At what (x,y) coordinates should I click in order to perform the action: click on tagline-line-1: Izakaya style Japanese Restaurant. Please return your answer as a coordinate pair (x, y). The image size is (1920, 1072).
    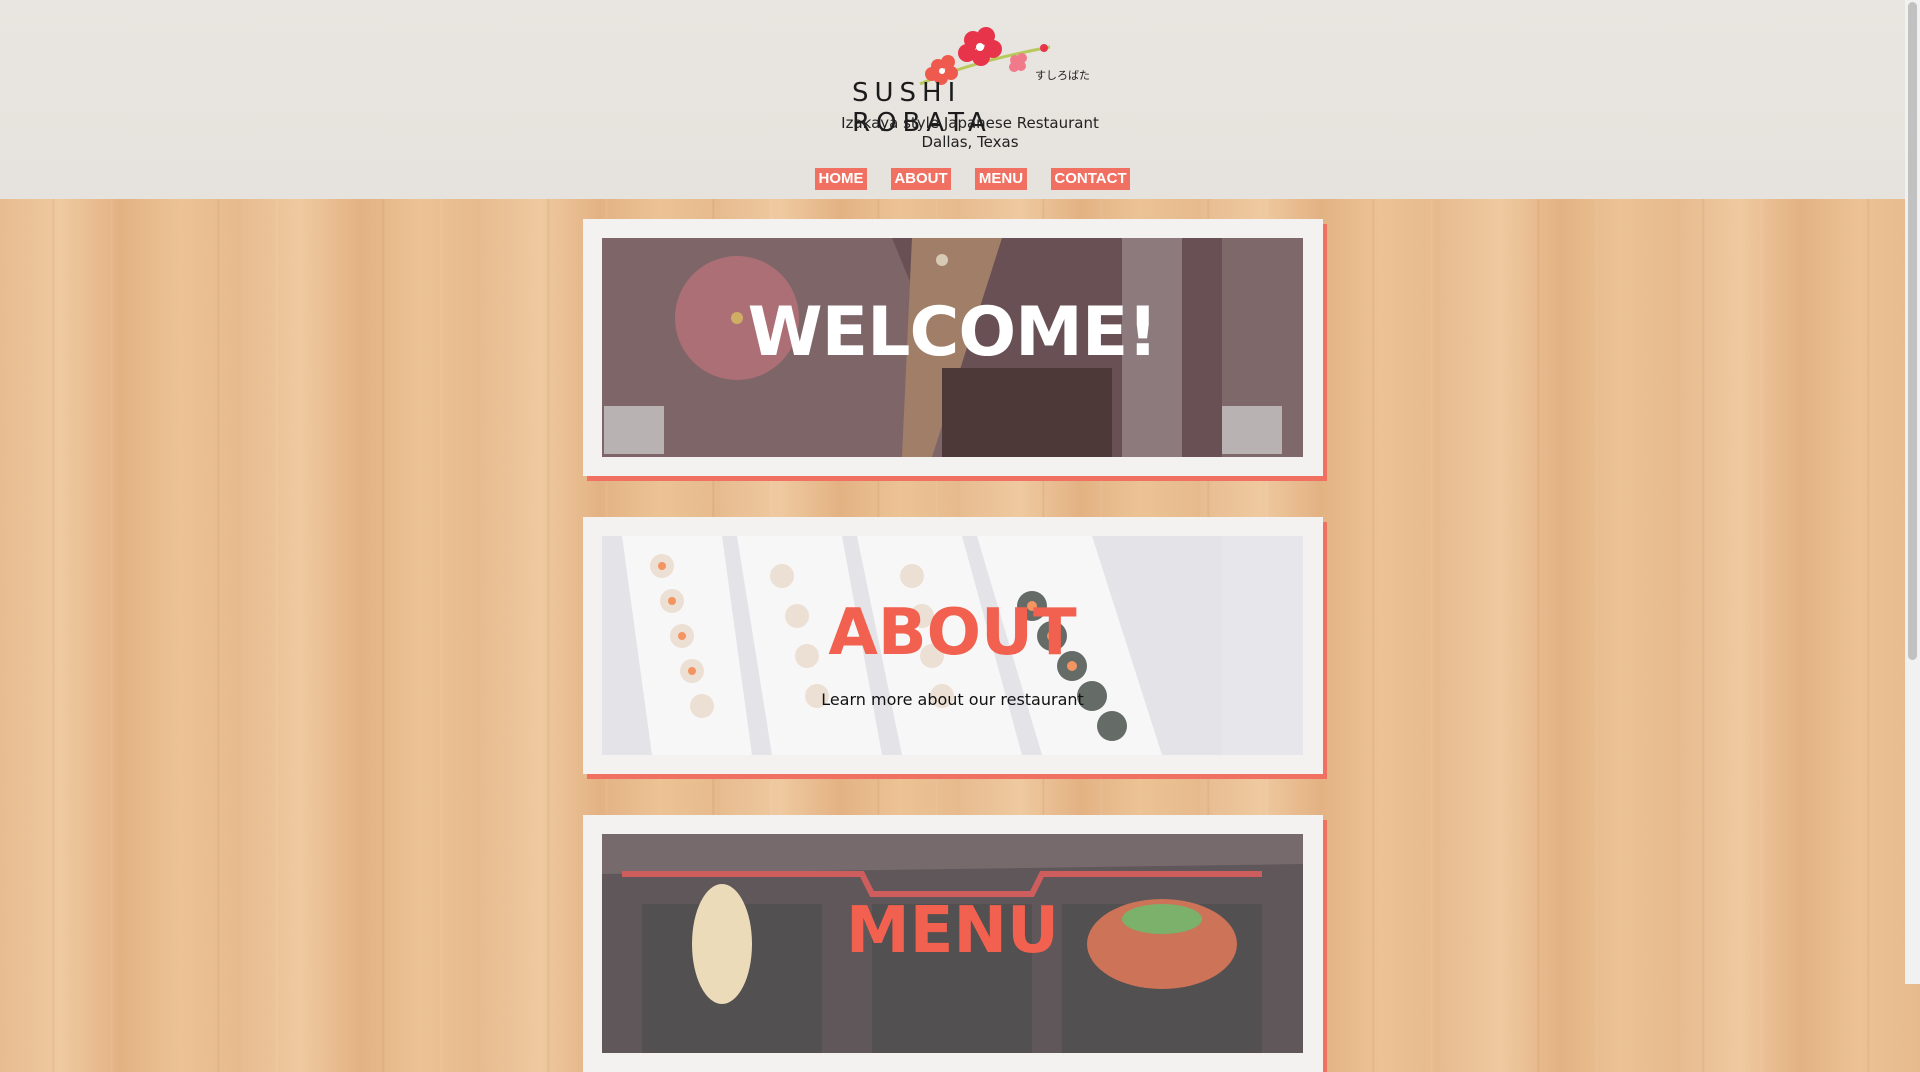
    Looking at the image, I should click on (970, 123).